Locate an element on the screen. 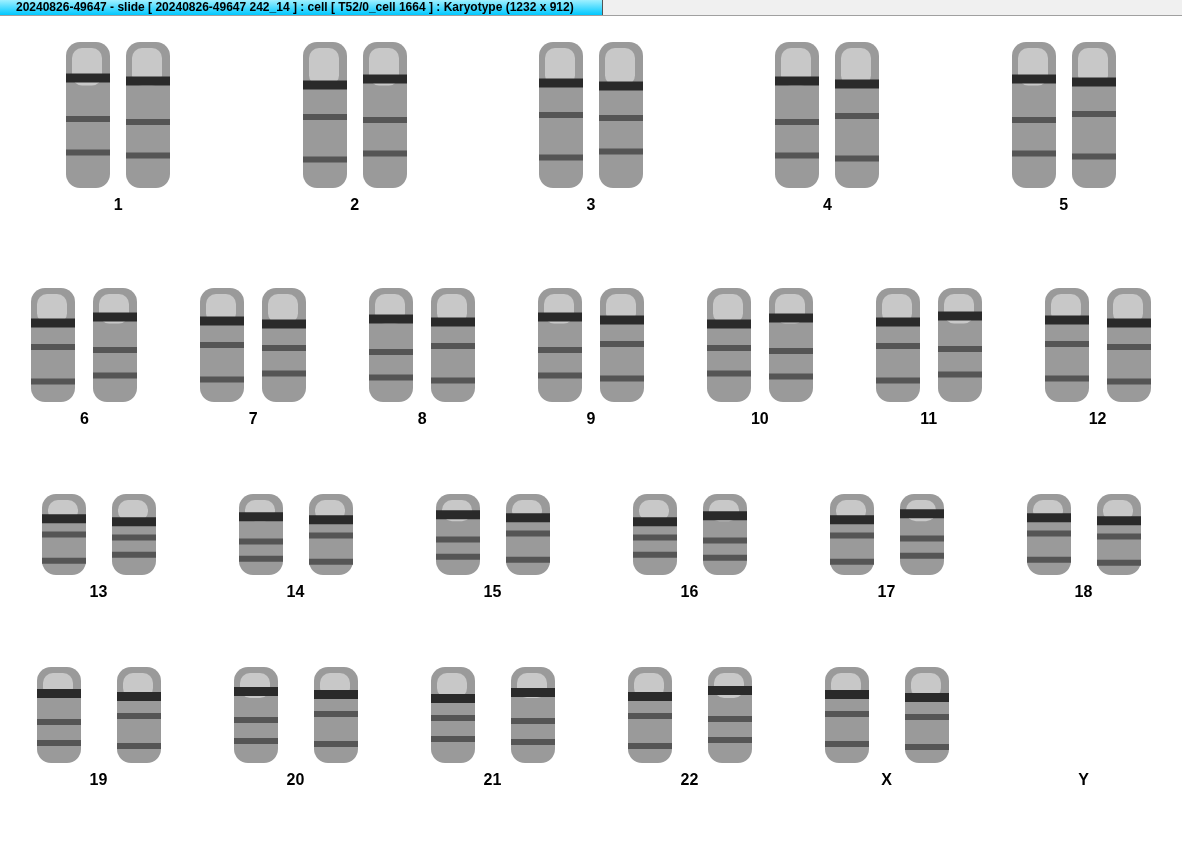  chromosome-label: 14 is located at coordinates (295, 592).